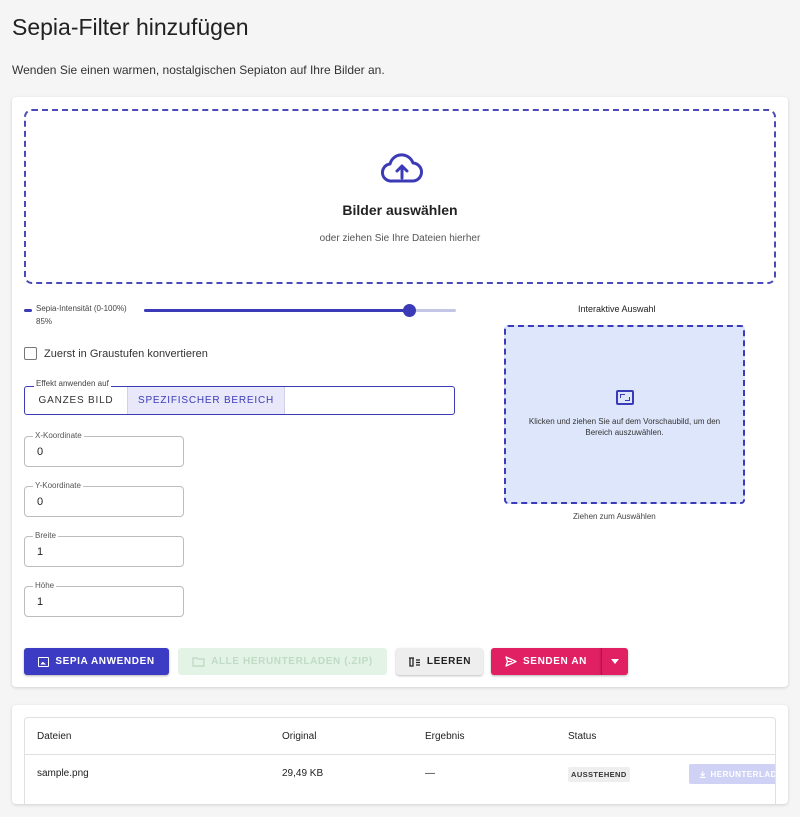 The height and width of the screenshot is (817, 800). I want to click on status-badge: AUSSTEHEND, so click(599, 774).